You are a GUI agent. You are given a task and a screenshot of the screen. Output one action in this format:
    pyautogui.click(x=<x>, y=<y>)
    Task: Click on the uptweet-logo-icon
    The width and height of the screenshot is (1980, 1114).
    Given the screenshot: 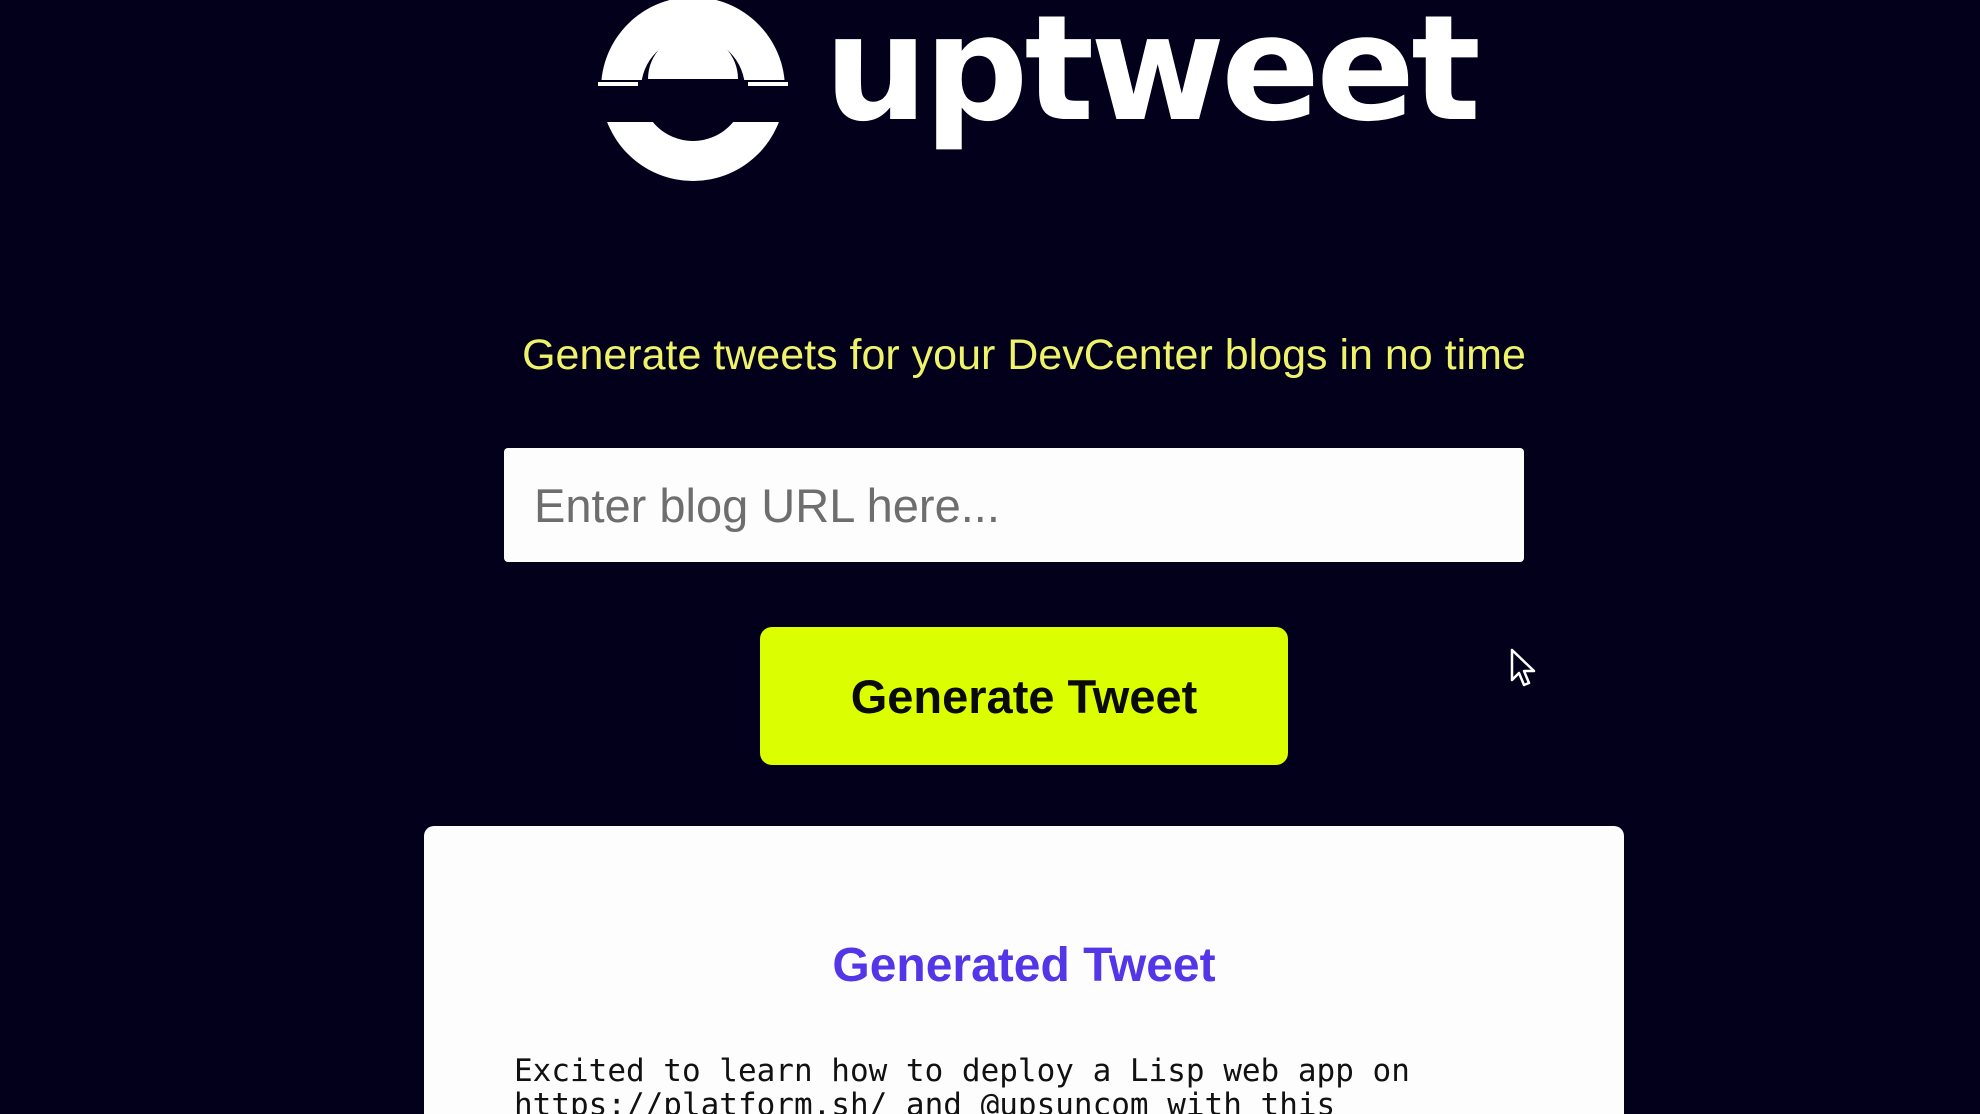 What is the action you would take?
    pyautogui.click(x=693, y=90)
    